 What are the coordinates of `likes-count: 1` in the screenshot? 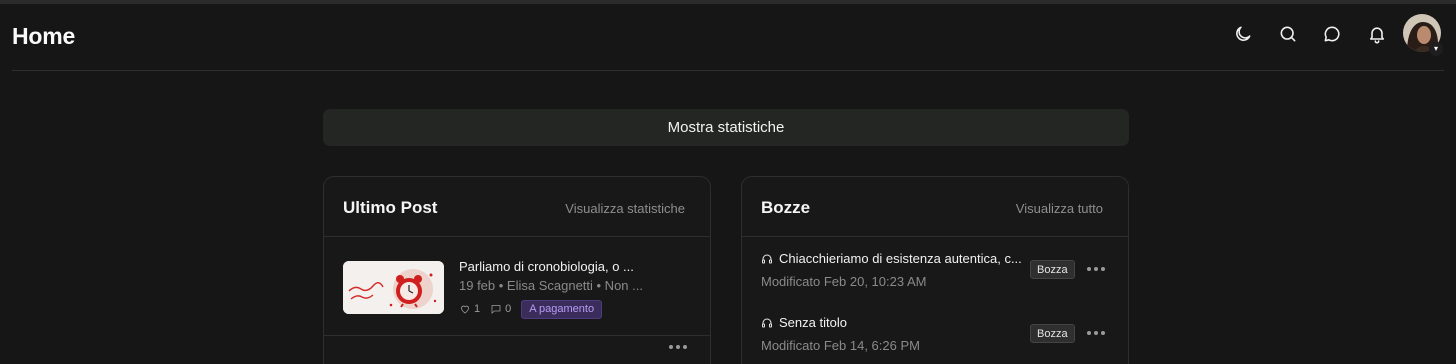 It's located at (477, 309).